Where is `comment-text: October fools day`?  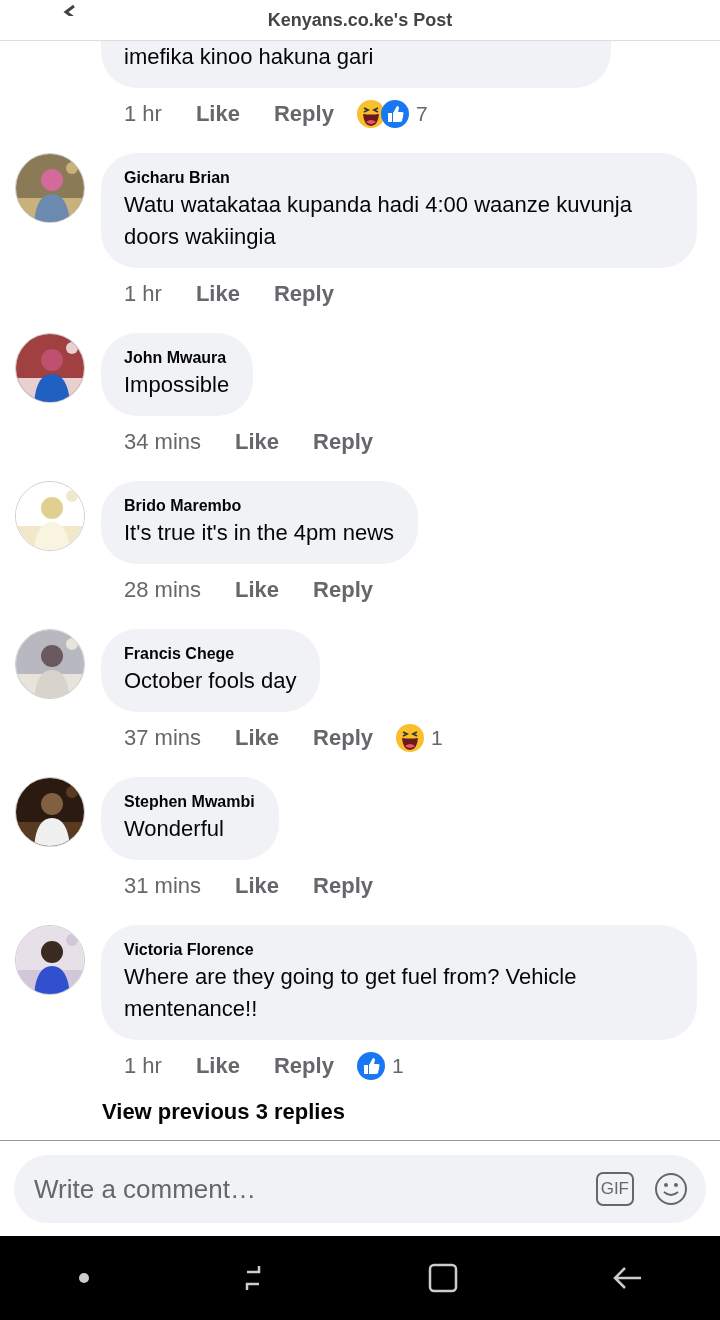
comment-text: October fools day is located at coordinates (210, 681).